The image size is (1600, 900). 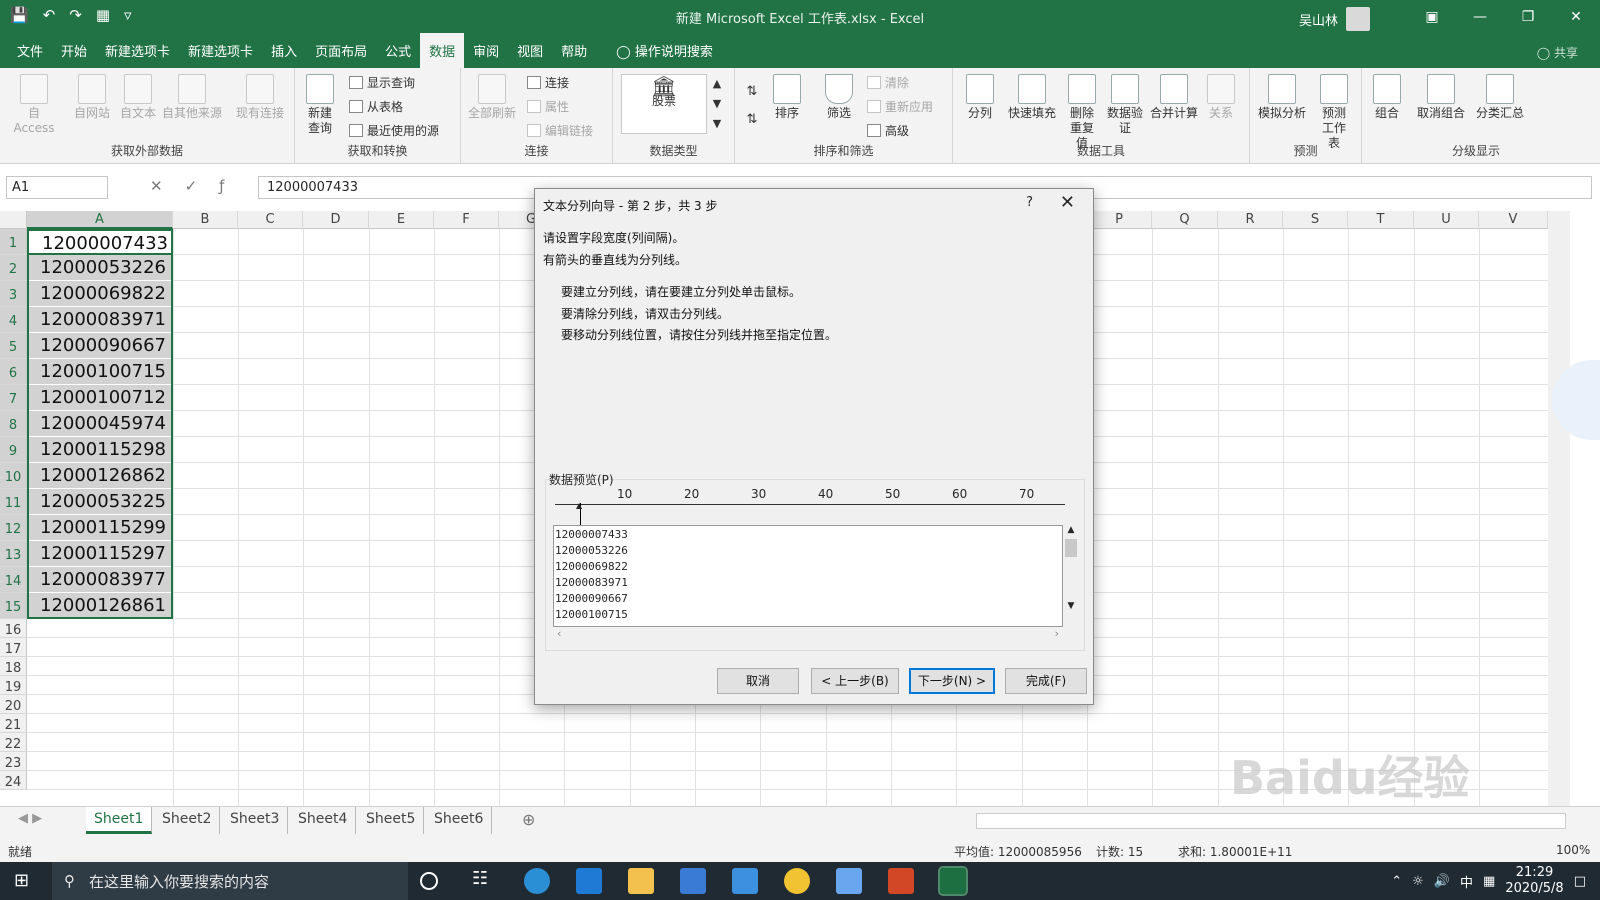 I want to click on name-box: A1, so click(x=57, y=187).